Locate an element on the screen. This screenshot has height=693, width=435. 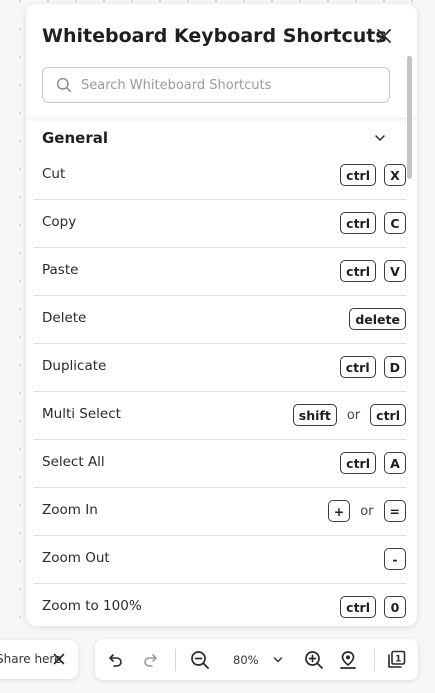
zoom-out-button is located at coordinates (200, 659).